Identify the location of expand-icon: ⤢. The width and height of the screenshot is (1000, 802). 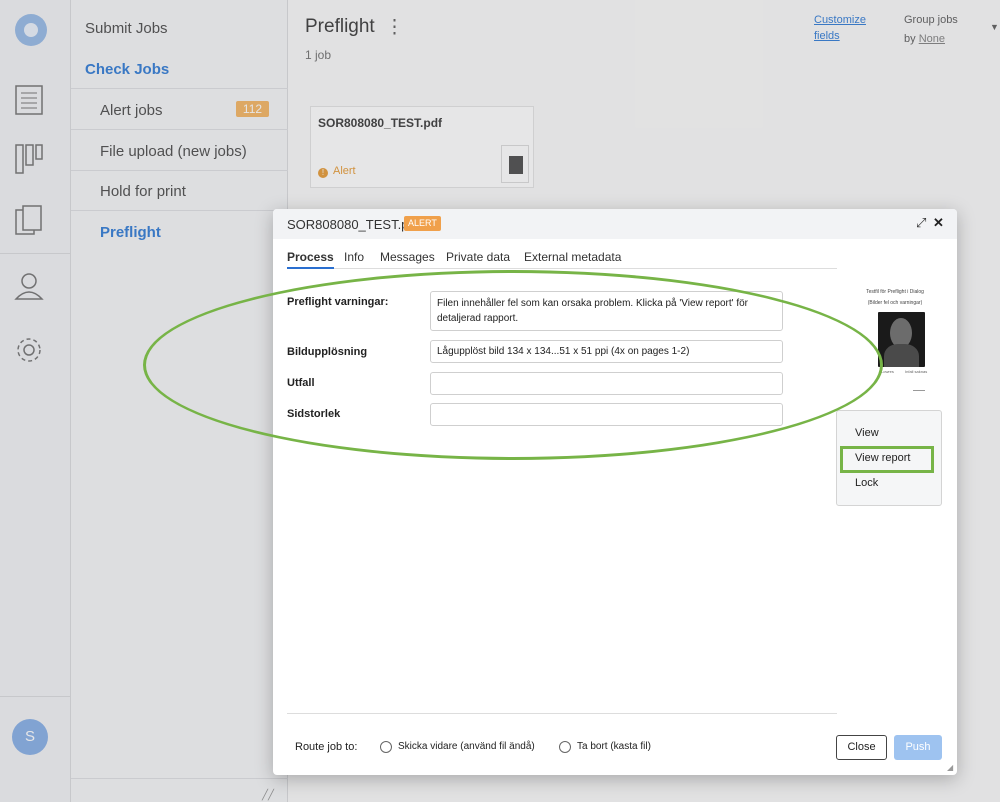
(921, 223).